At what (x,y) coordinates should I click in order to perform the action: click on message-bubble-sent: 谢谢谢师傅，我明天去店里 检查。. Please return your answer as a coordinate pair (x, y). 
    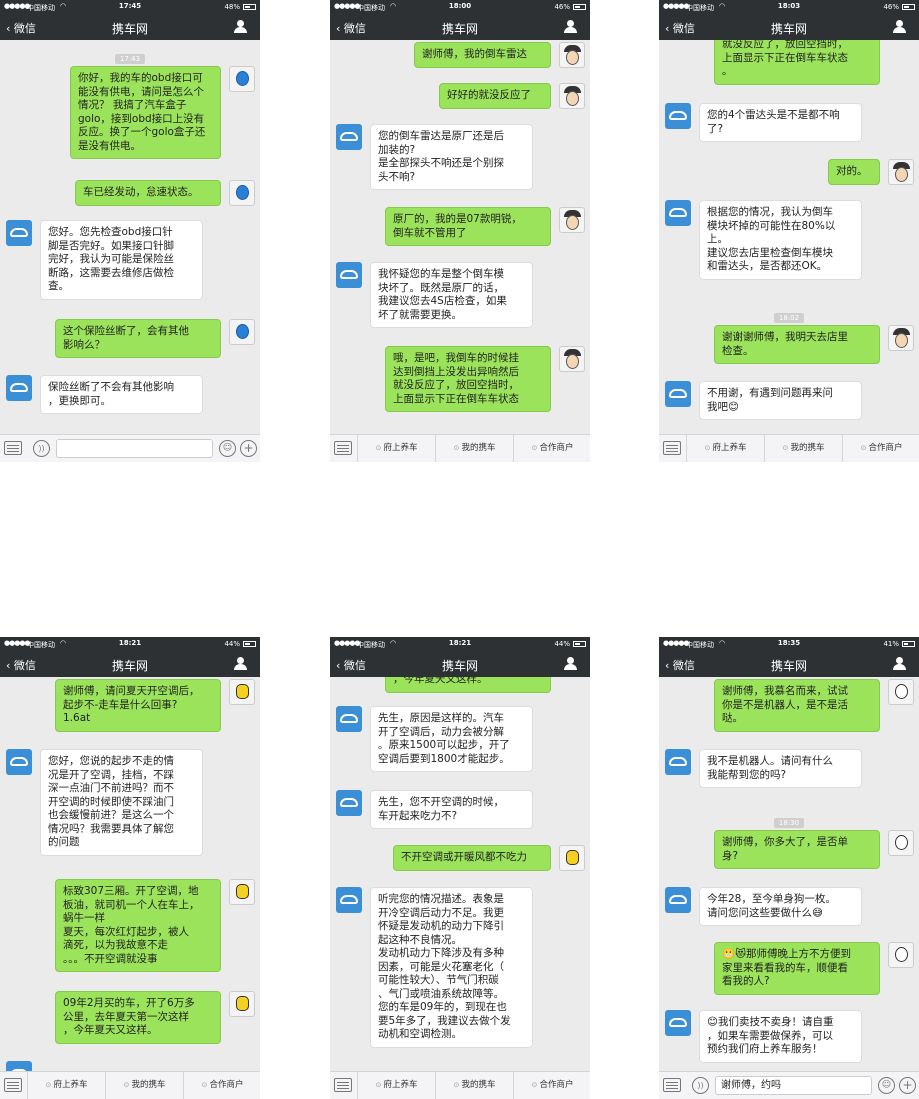
    Looking at the image, I should click on (797, 344).